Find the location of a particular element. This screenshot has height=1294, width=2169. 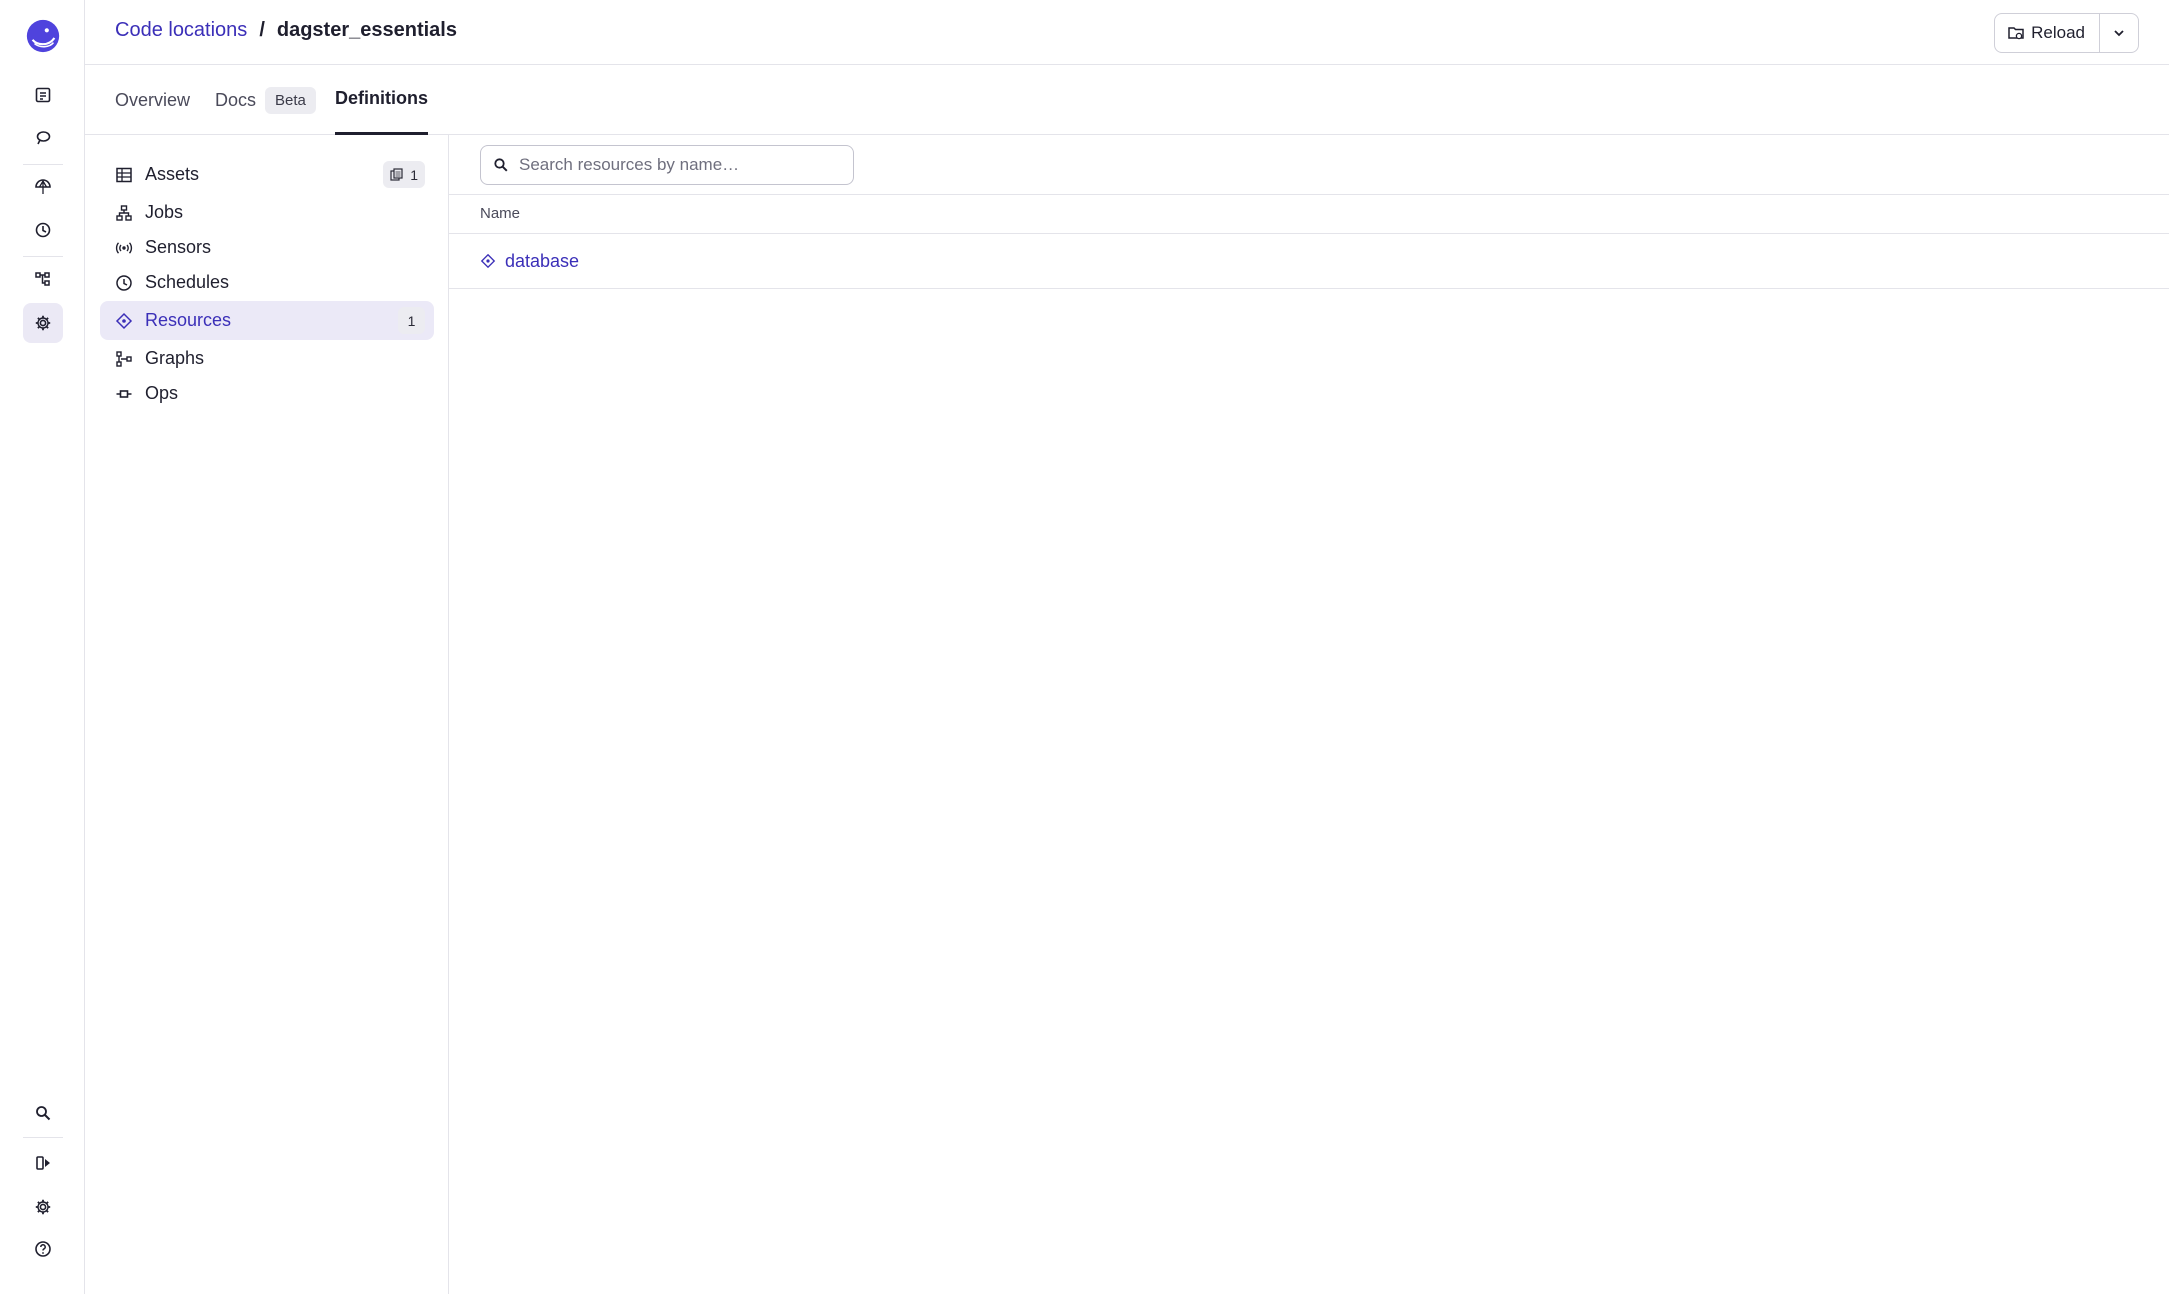

tab-overview: Overview is located at coordinates (152, 100).